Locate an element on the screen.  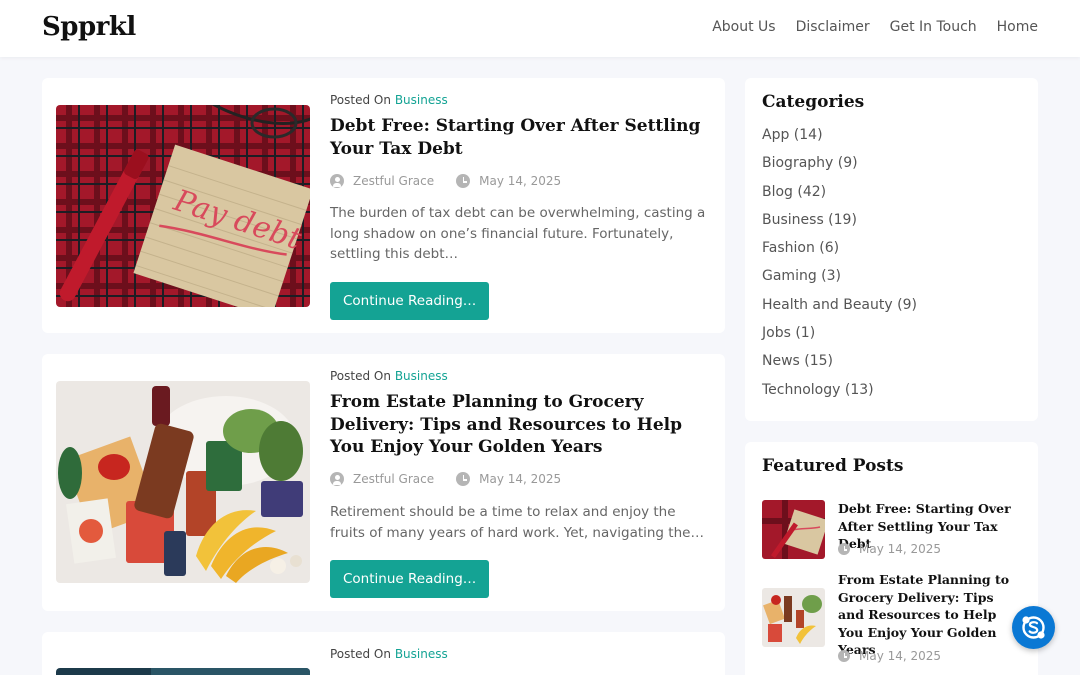
category-item: News (15) is located at coordinates (839, 367).